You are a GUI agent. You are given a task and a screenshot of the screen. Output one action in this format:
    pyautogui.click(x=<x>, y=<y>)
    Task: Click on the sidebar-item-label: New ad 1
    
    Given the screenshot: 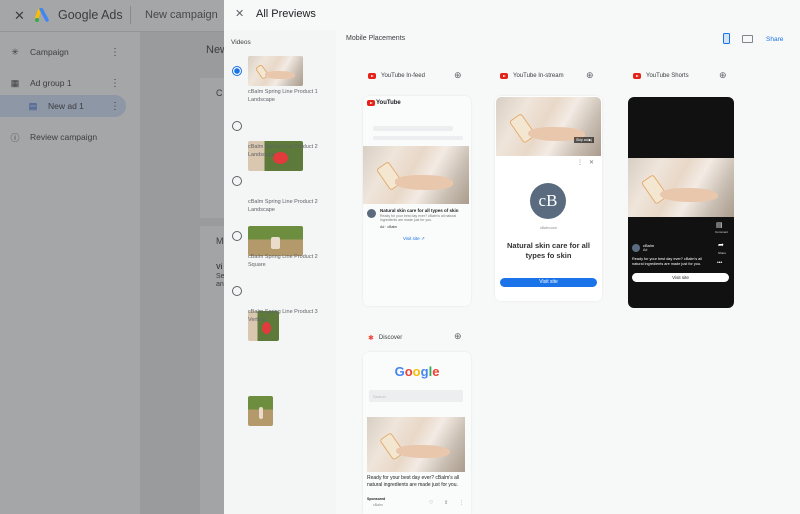 What is the action you would take?
    pyautogui.click(x=66, y=106)
    